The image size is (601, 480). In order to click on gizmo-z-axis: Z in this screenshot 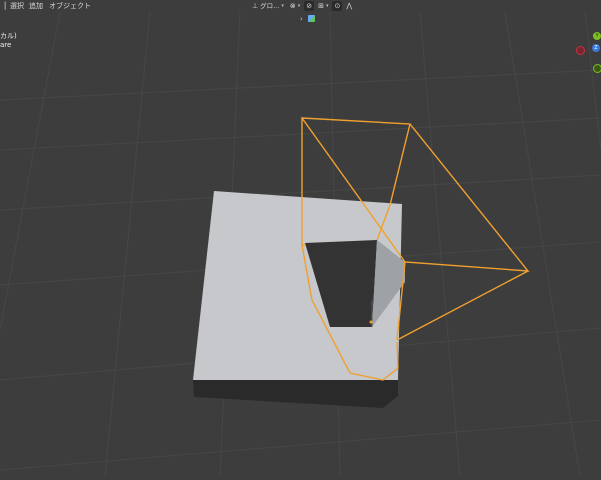, I will do `click(596, 48)`.